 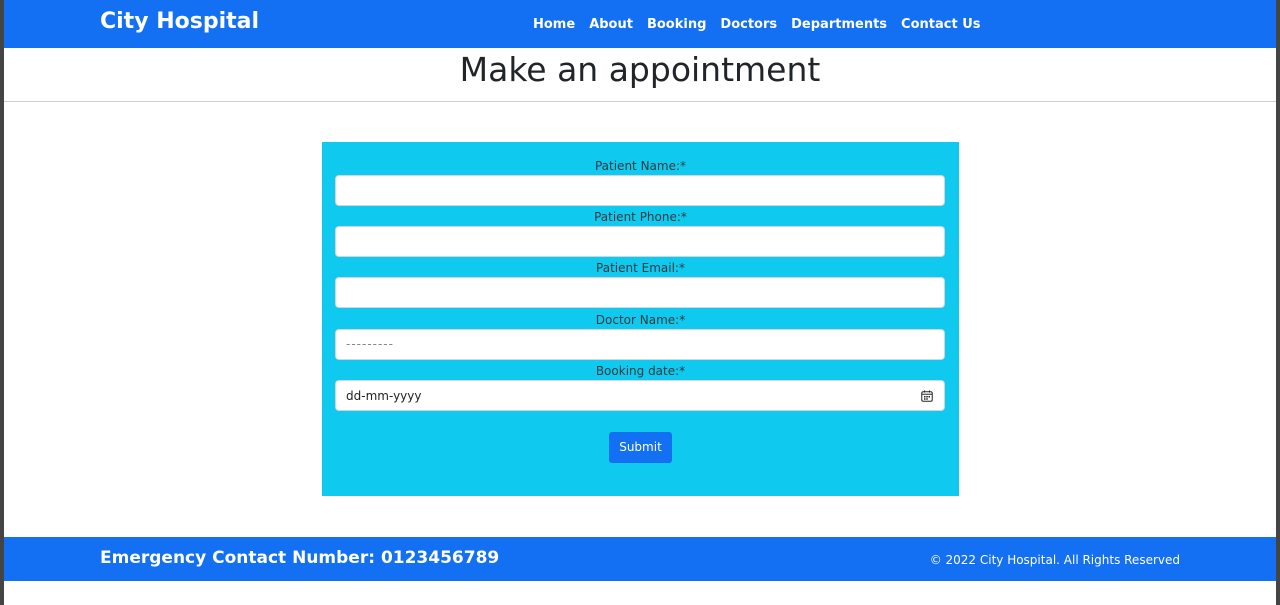 I want to click on booking-date-label: Booking date:*, so click(x=640, y=371).